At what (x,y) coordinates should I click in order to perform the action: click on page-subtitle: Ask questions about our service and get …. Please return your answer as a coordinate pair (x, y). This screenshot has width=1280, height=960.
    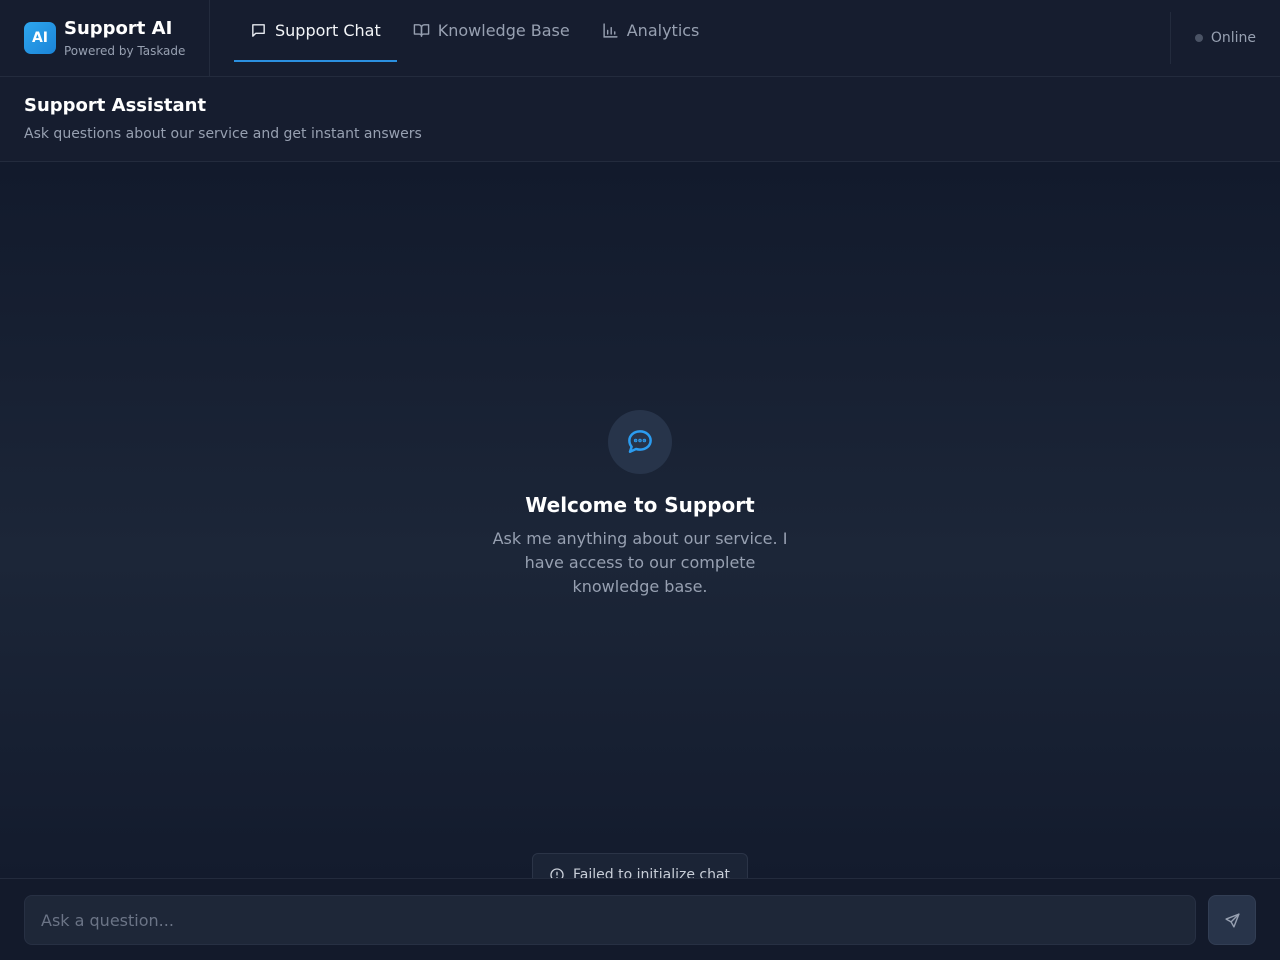
    Looking at the image, I should click on (223, 134).